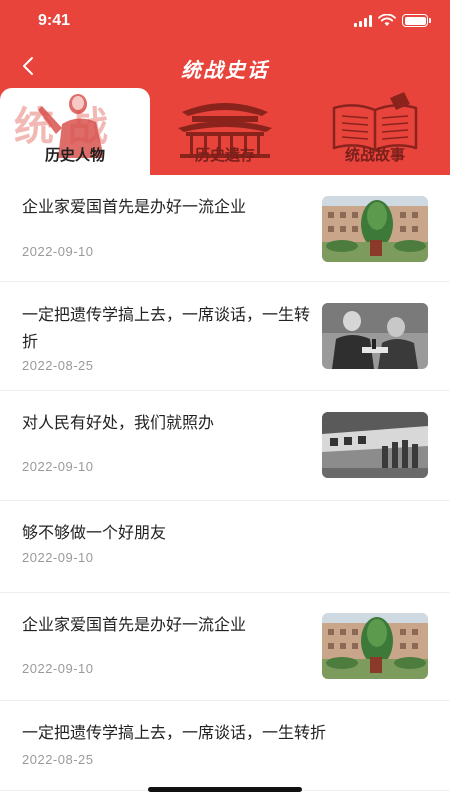 The width and height of the screenshot is (450, 800). I want to click on tab-historical-relics: 历史遗存, so click(225, 131).